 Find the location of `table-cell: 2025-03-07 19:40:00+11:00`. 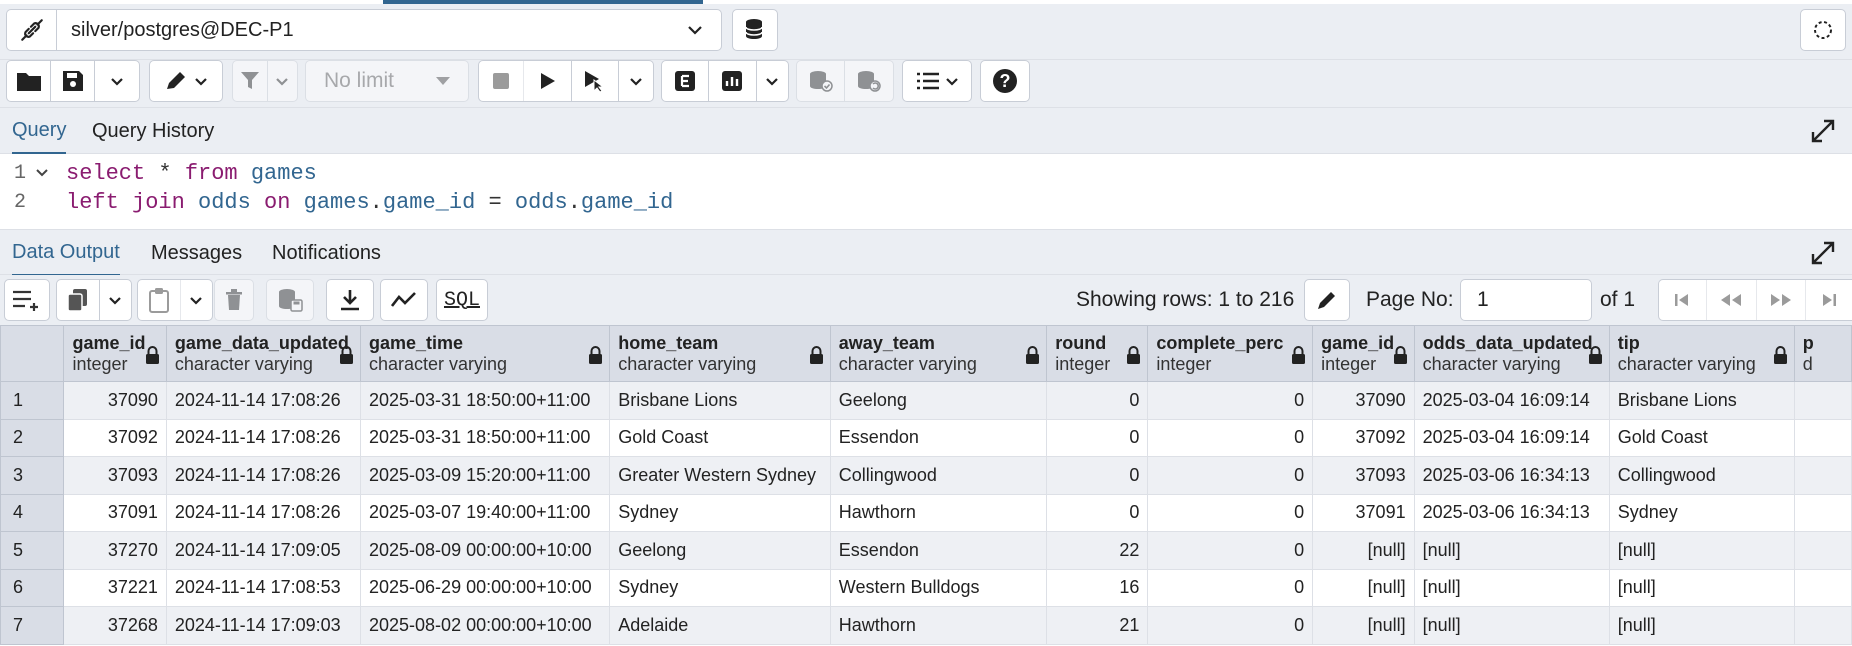

table-cell: 2025-03-07 19:40:00+11:00 is located at coordinates (485, 512).